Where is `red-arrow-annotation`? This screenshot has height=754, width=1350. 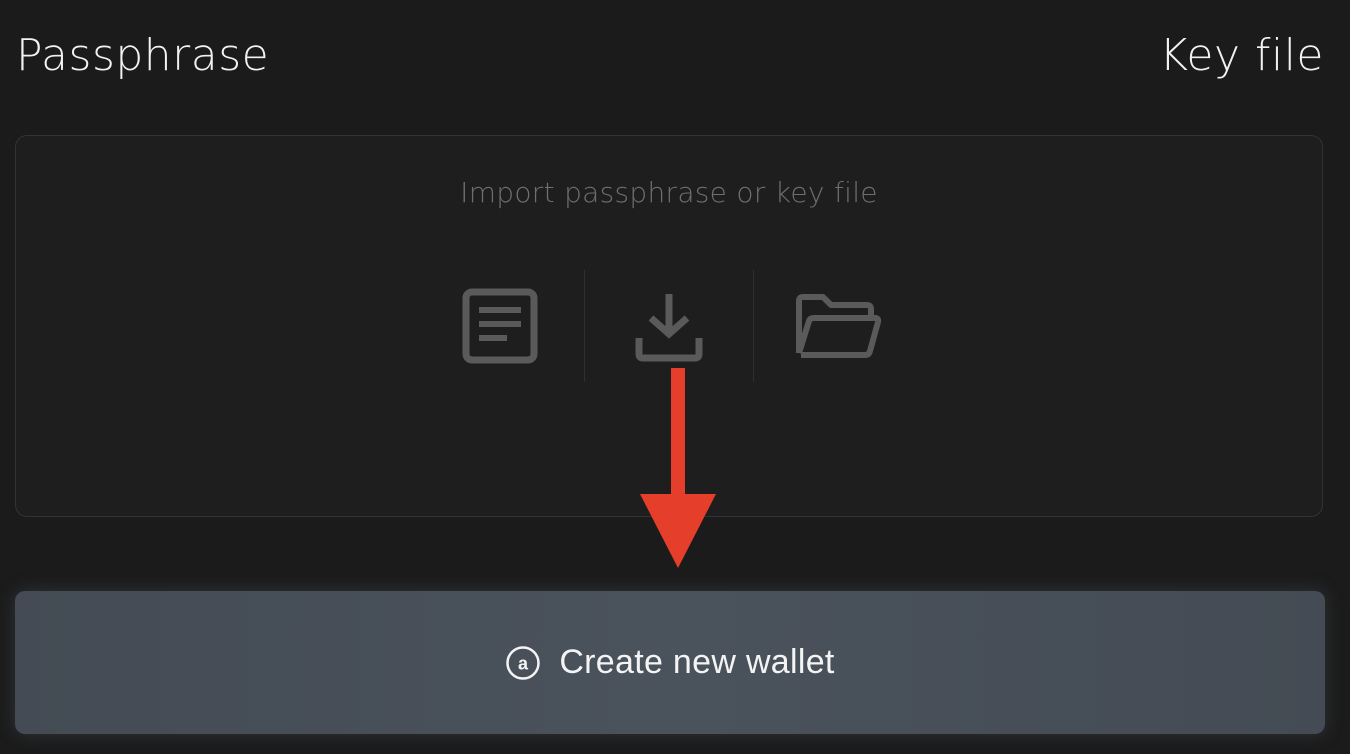 red-arrow-annotation is located at coordinates (678, 468).